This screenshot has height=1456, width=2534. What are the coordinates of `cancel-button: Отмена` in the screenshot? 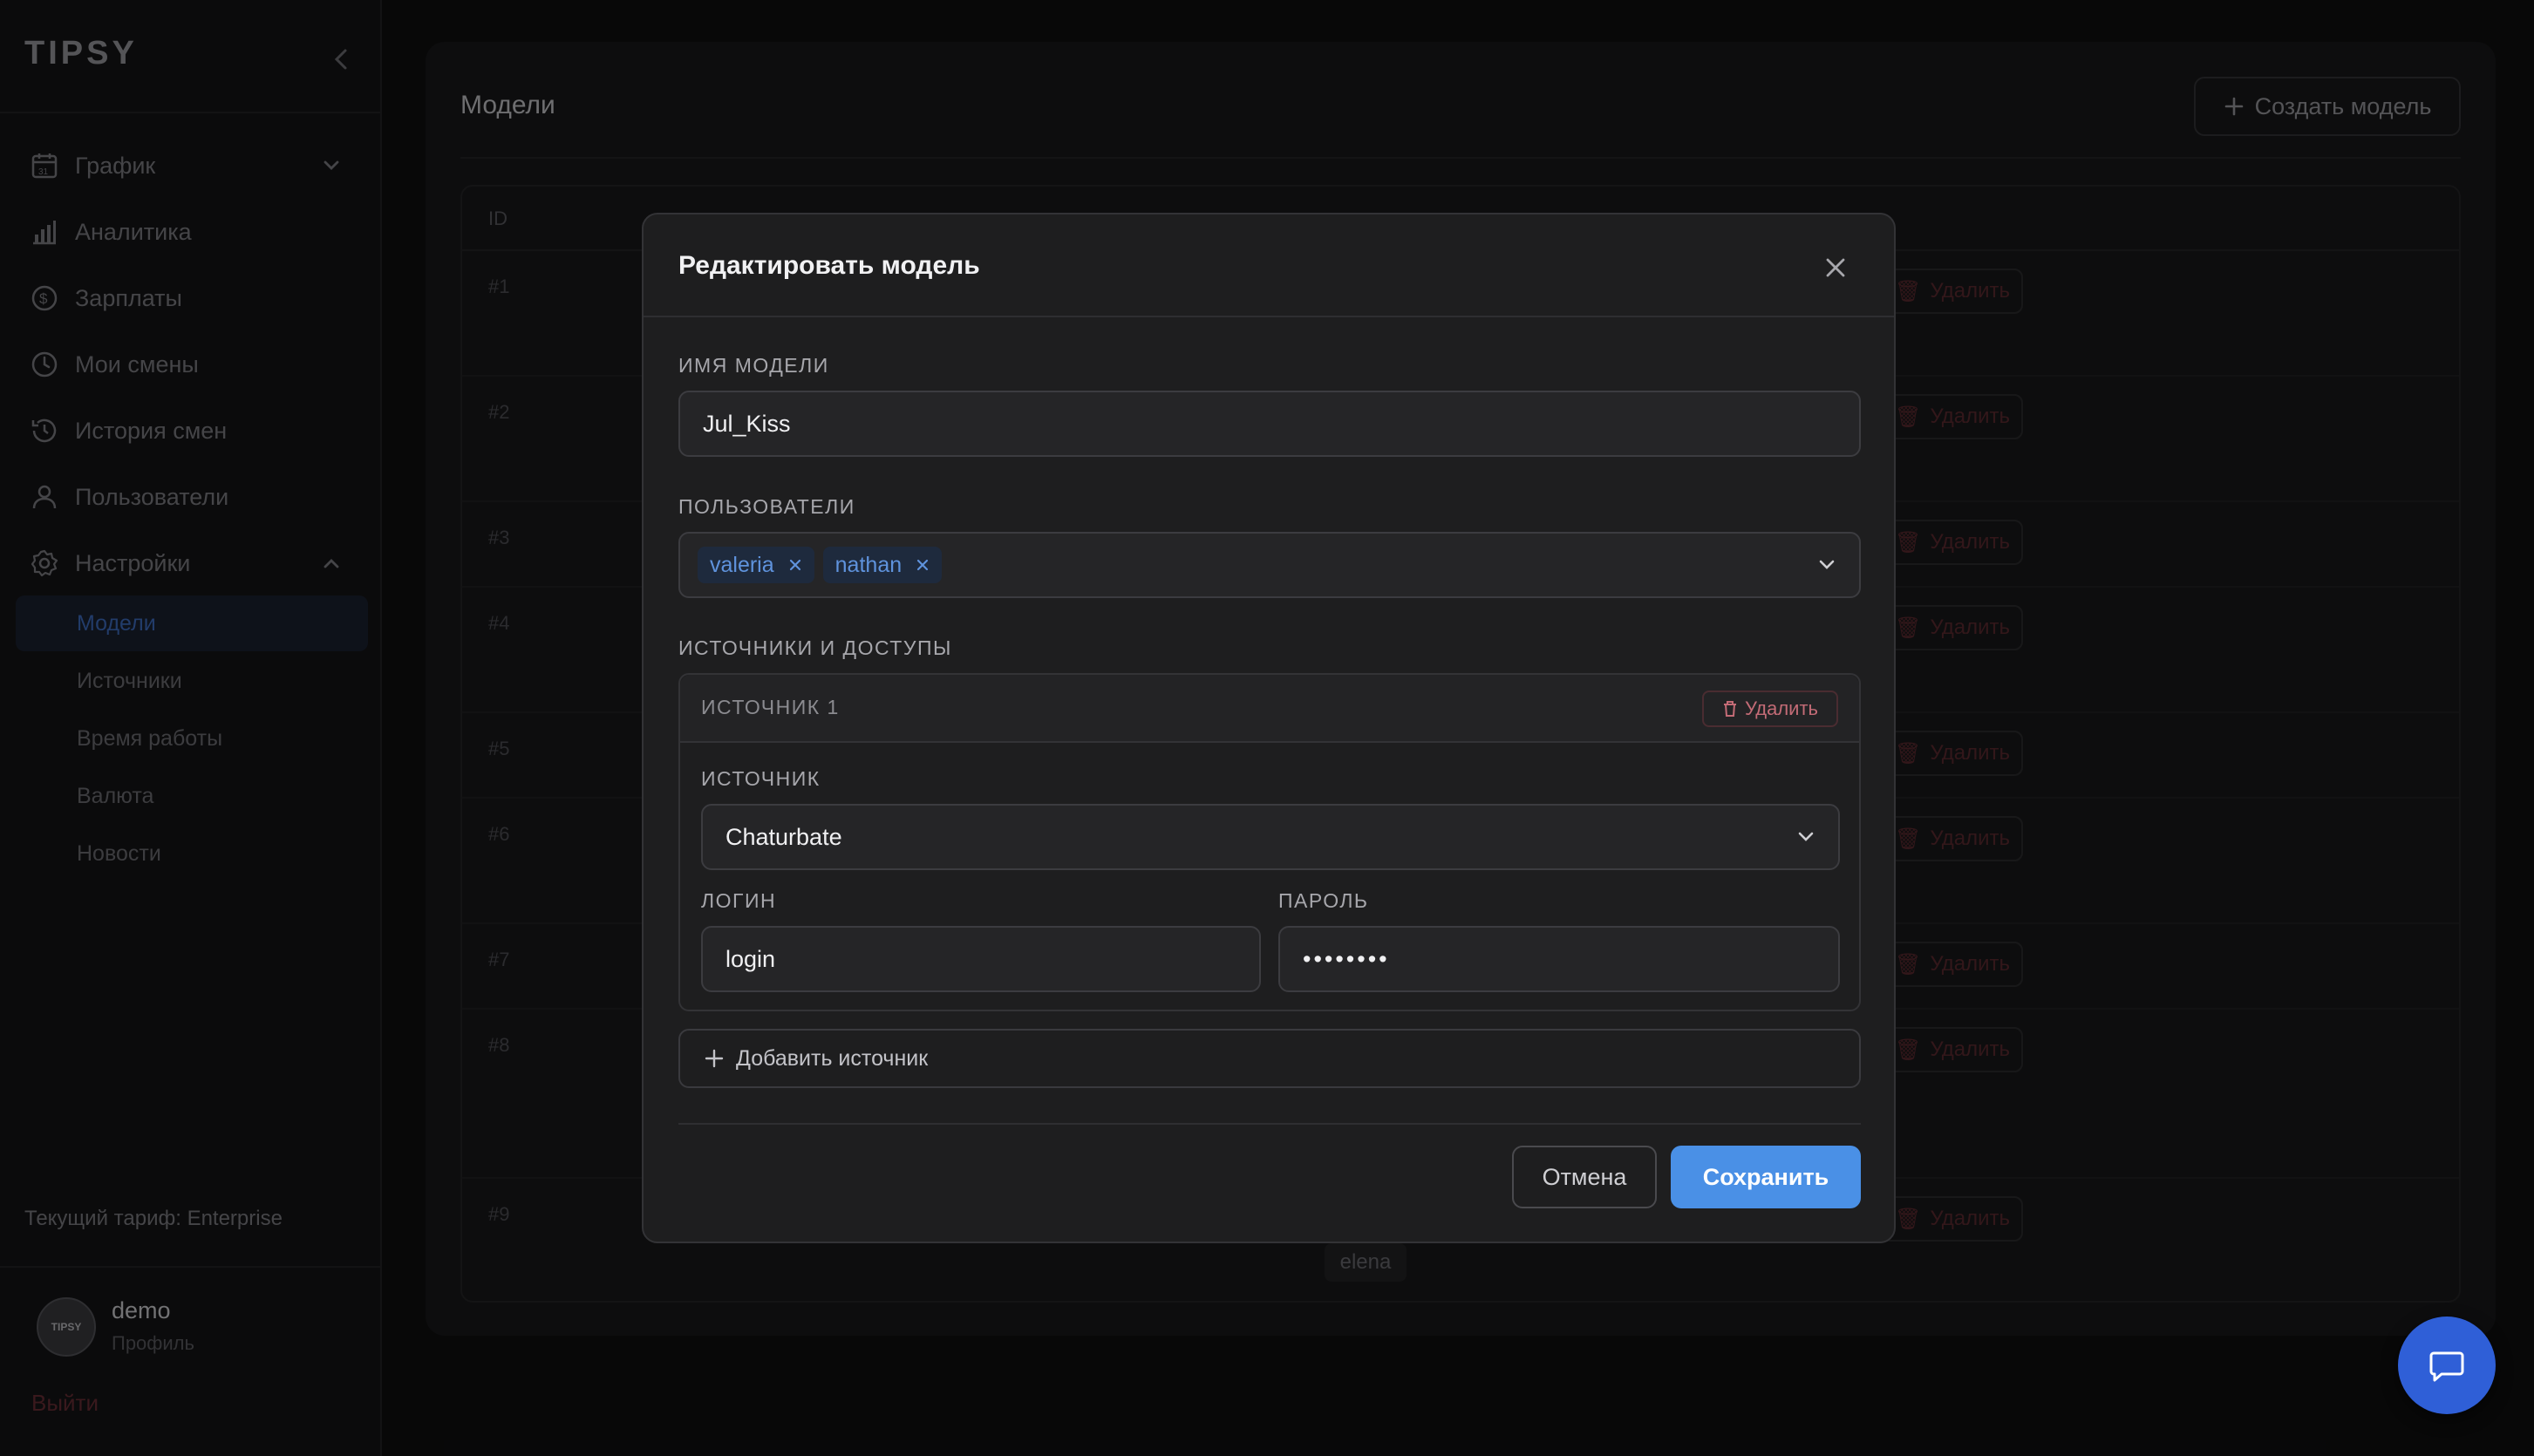 It's located at (1584, 1177).